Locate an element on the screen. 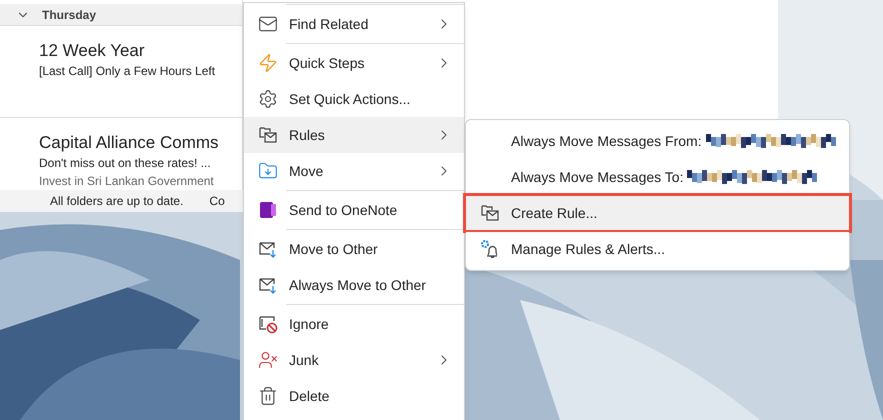 This screenshot has width=883, height=420. group-label: Thursday is located at coordinates (69, 15).